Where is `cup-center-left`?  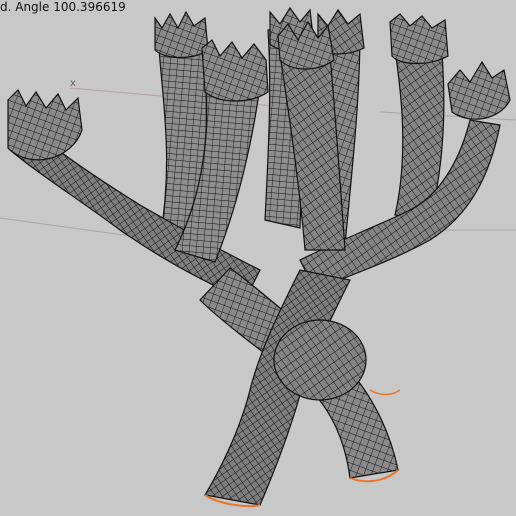
cup-center-left is located at coordinates (235, 70).